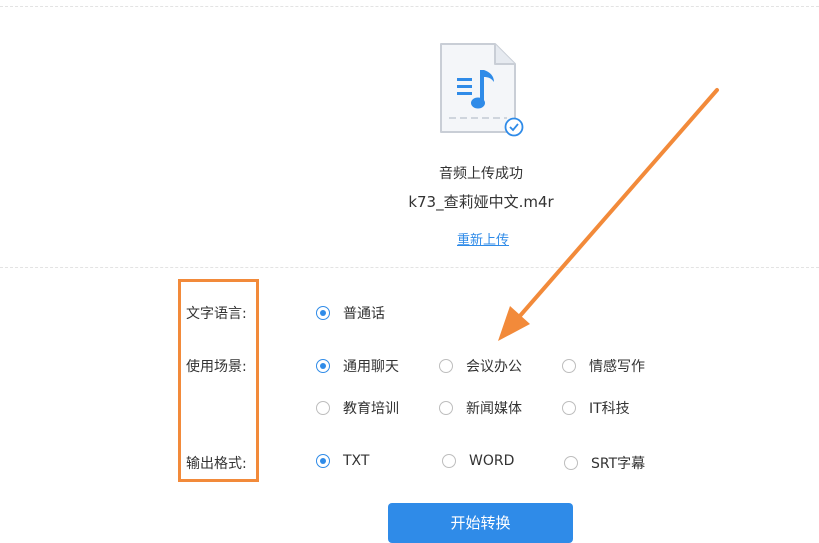 This screenshot has width=819, height=543. What do you see at coordinates (608, 214) in the screenshot?
I see `annotation-arrow` at bounding box center [608, 214].